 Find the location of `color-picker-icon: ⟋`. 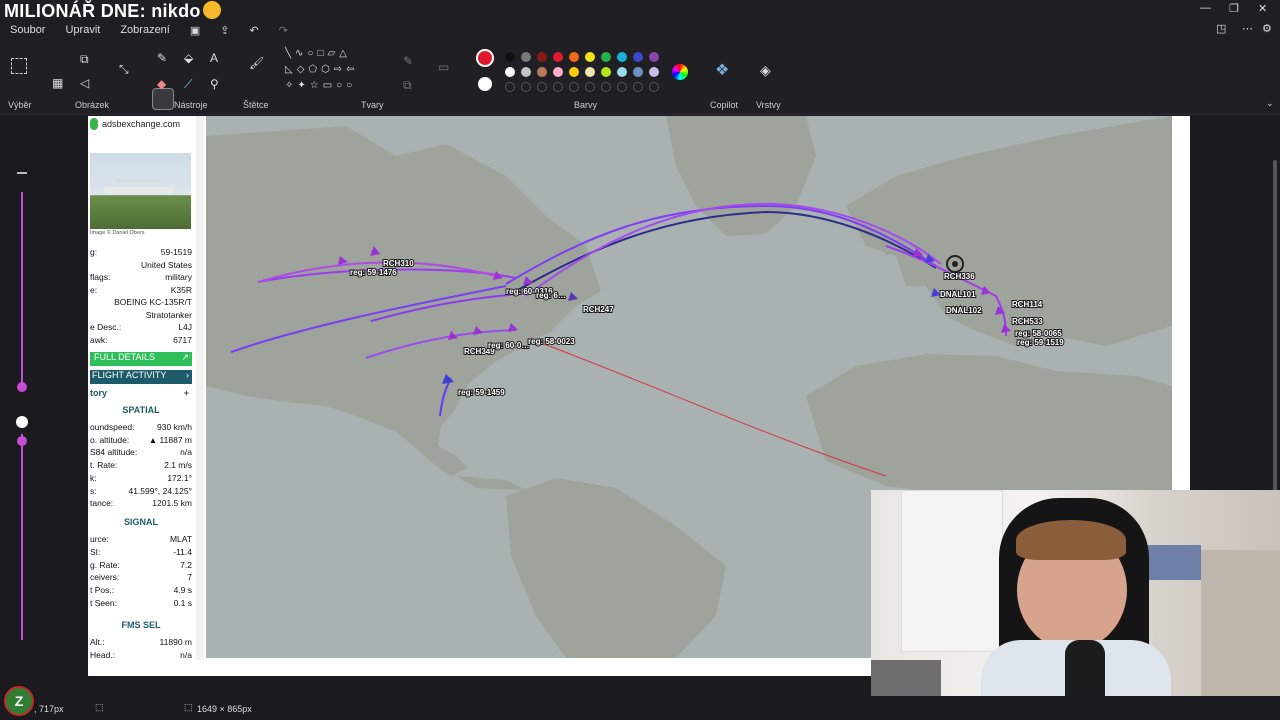

color-picker-icon: ⟋ is located at coordinates (188, 84).